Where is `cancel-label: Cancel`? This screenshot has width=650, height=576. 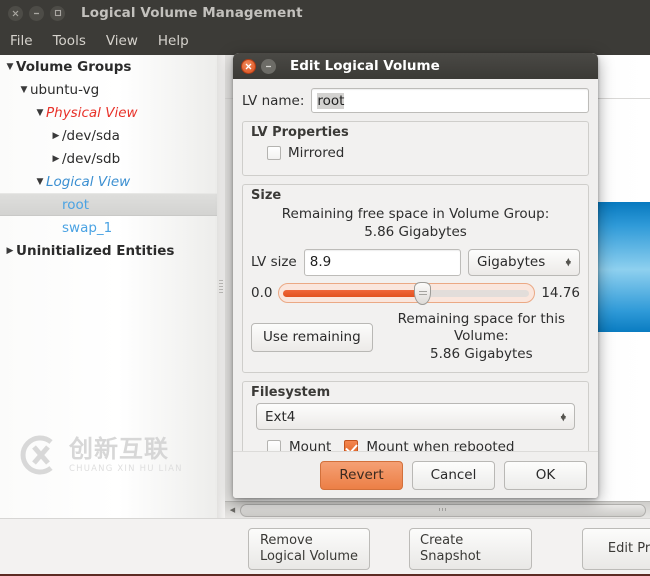
cancel-label: Cancel is located at coordinates (453, 475).